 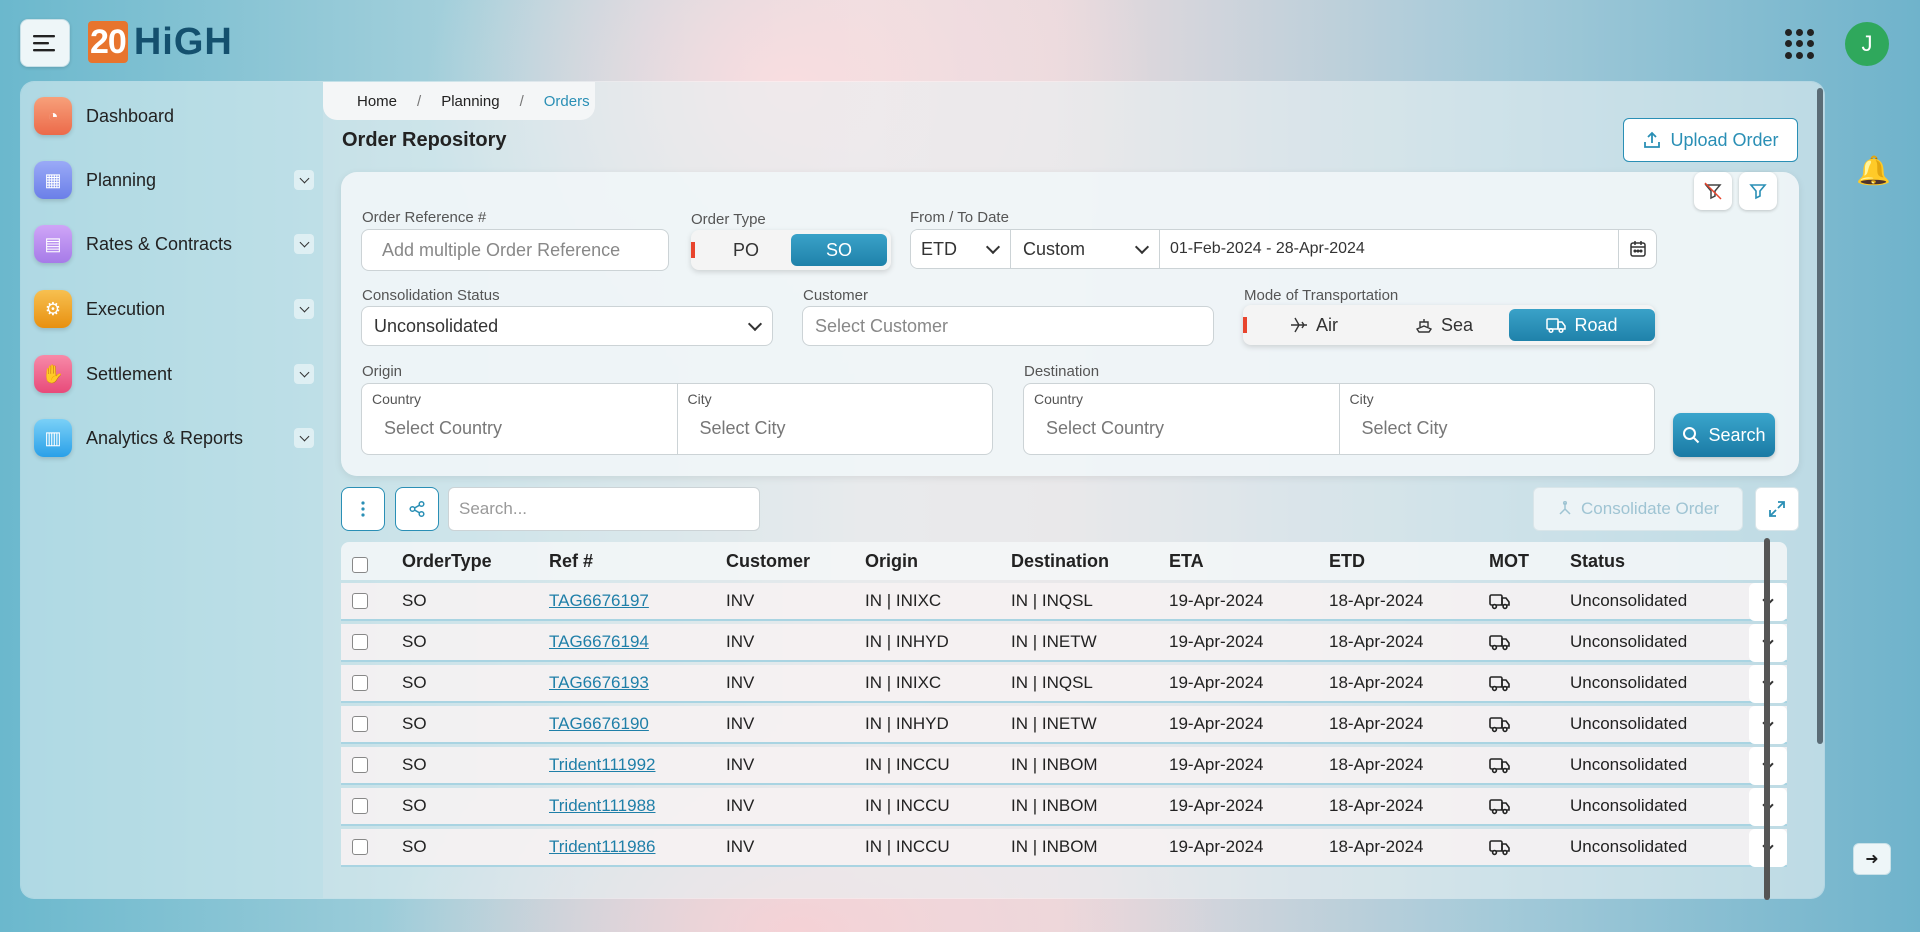 What do you see at coordinates (1347, 561) in the screenshot?
I see `col-etd: ETD` at bounding box center [1347, 561].